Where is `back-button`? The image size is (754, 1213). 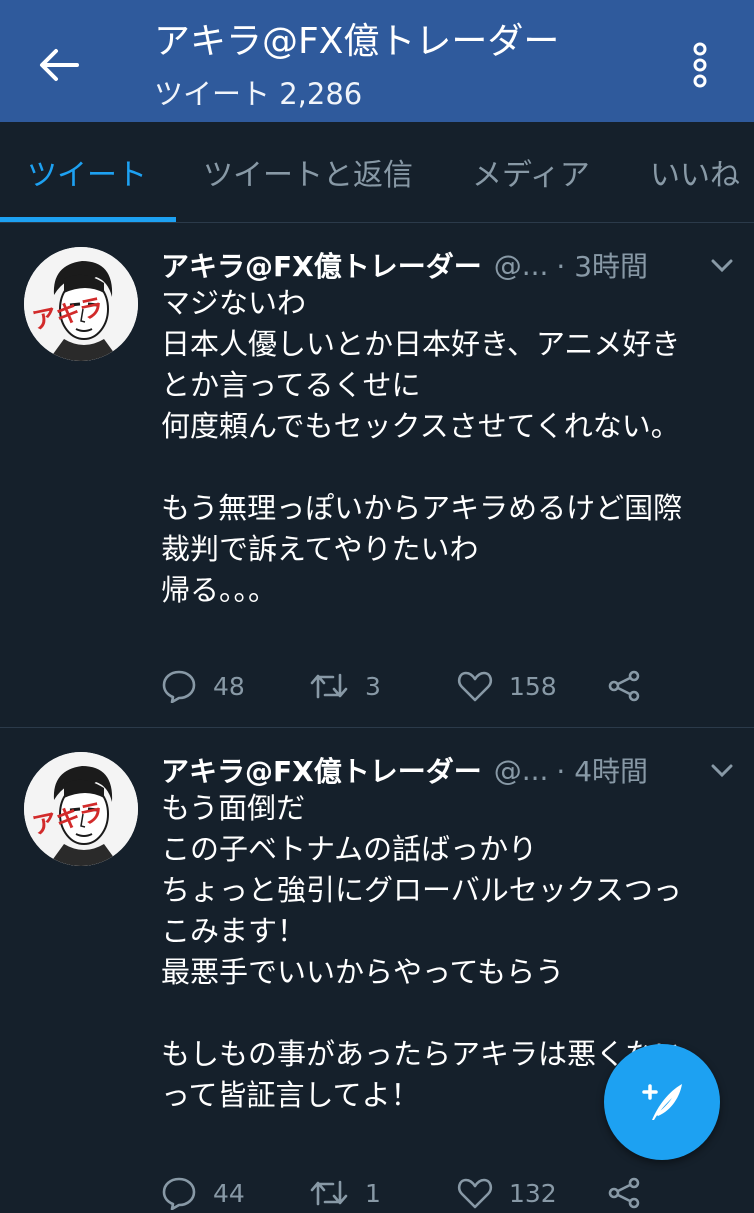 back-button is located at coordinates (59, 65).